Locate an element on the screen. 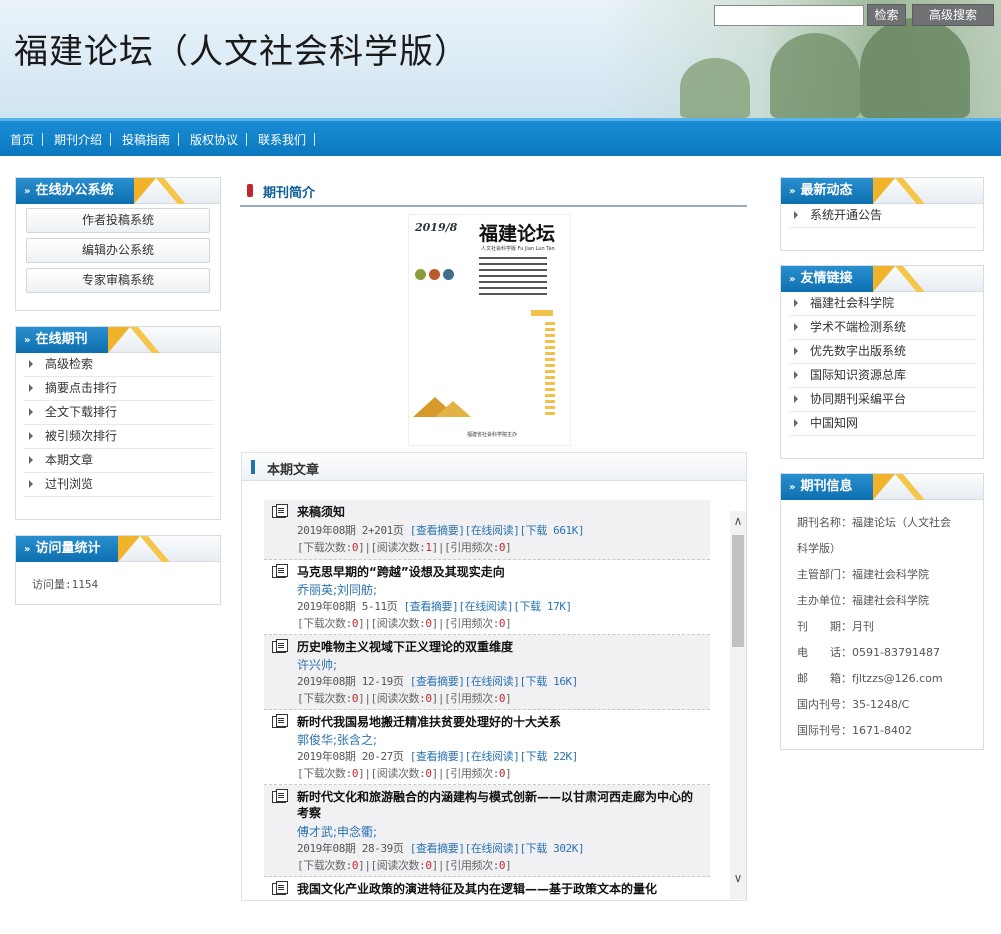  expert-review-button: 专家审稿系统 is located at coordinates (118, 280).